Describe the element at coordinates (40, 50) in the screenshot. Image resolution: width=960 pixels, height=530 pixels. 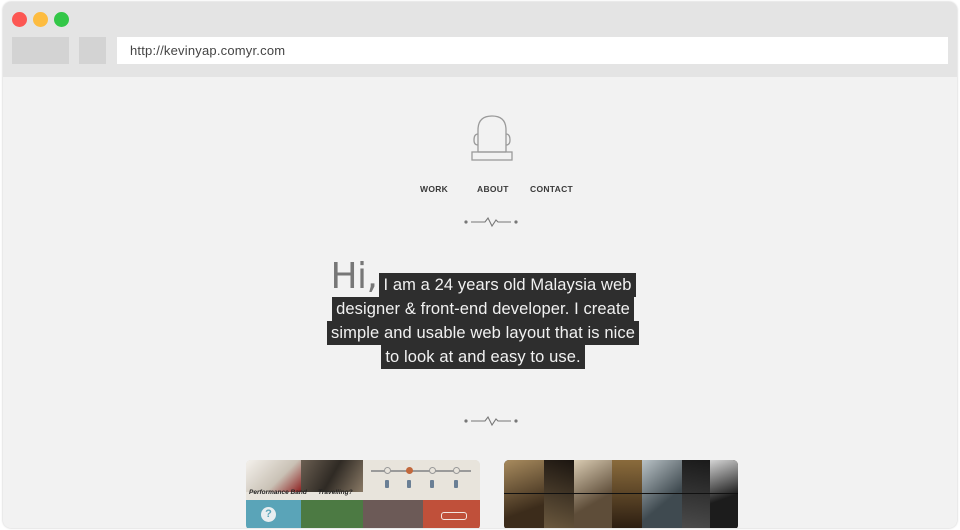
I see `back-button` at that location.